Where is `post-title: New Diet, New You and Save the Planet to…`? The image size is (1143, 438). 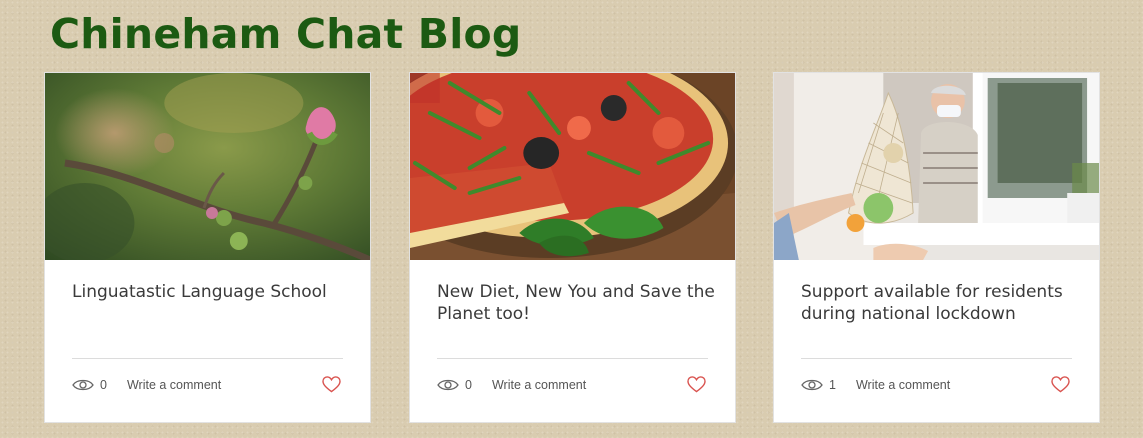 post-title: New Diet, New You and Save the Planet to… is located at coordinates (577, 303).